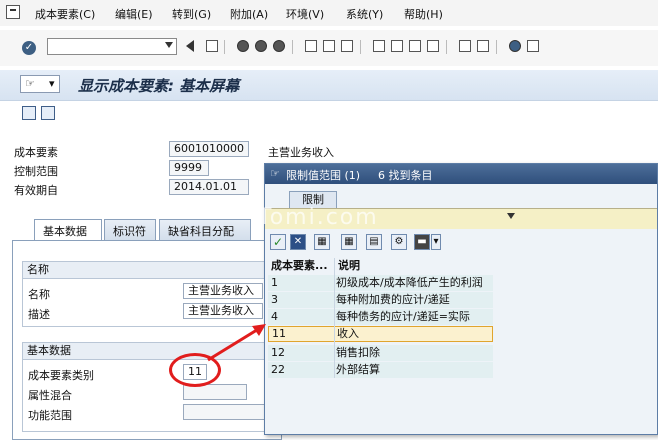 The width and height of the screenshot is (658, 440). I want to click on print-icon: ▬, so click(422, 242).